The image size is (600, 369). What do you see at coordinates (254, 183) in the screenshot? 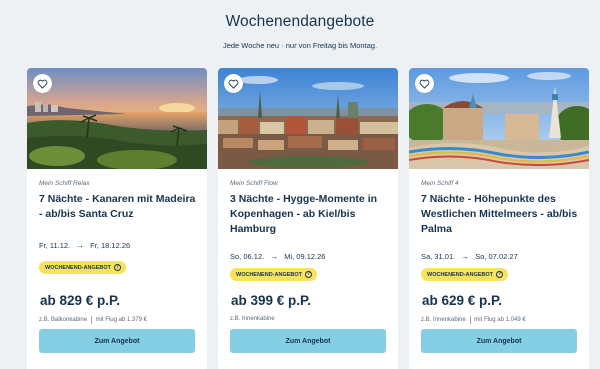
I see `ship-name: Mein Schiff Flow` at bounding box center [254, 183].